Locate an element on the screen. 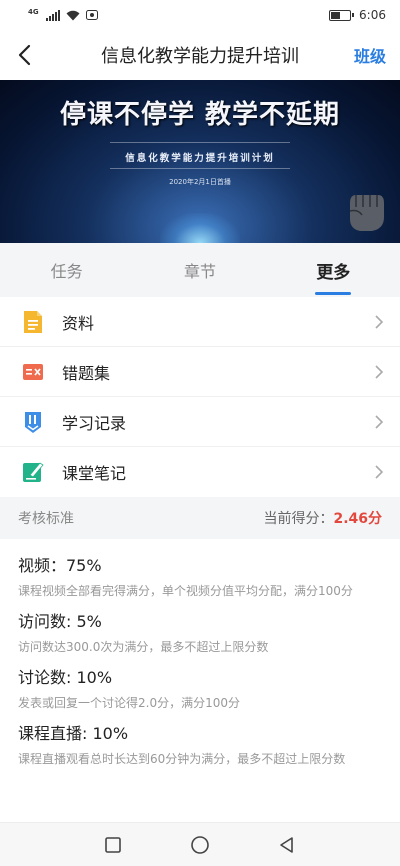 Image resolution: width=400 pixels, height=866 pixels. page-title: 信息化教学能力提升培训 is located at coordinates (200, 56).